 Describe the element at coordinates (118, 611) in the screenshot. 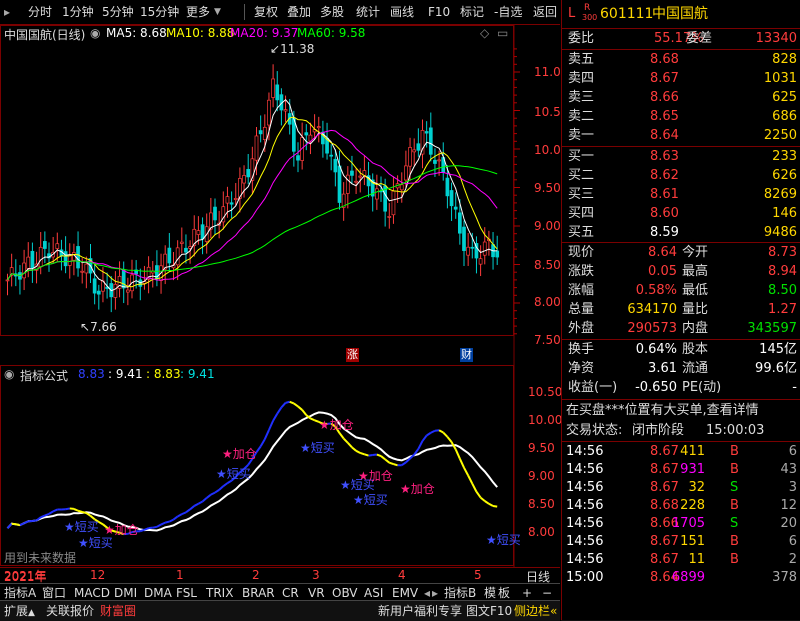

I see `wealth-circle-button: 财富圈` at that location.